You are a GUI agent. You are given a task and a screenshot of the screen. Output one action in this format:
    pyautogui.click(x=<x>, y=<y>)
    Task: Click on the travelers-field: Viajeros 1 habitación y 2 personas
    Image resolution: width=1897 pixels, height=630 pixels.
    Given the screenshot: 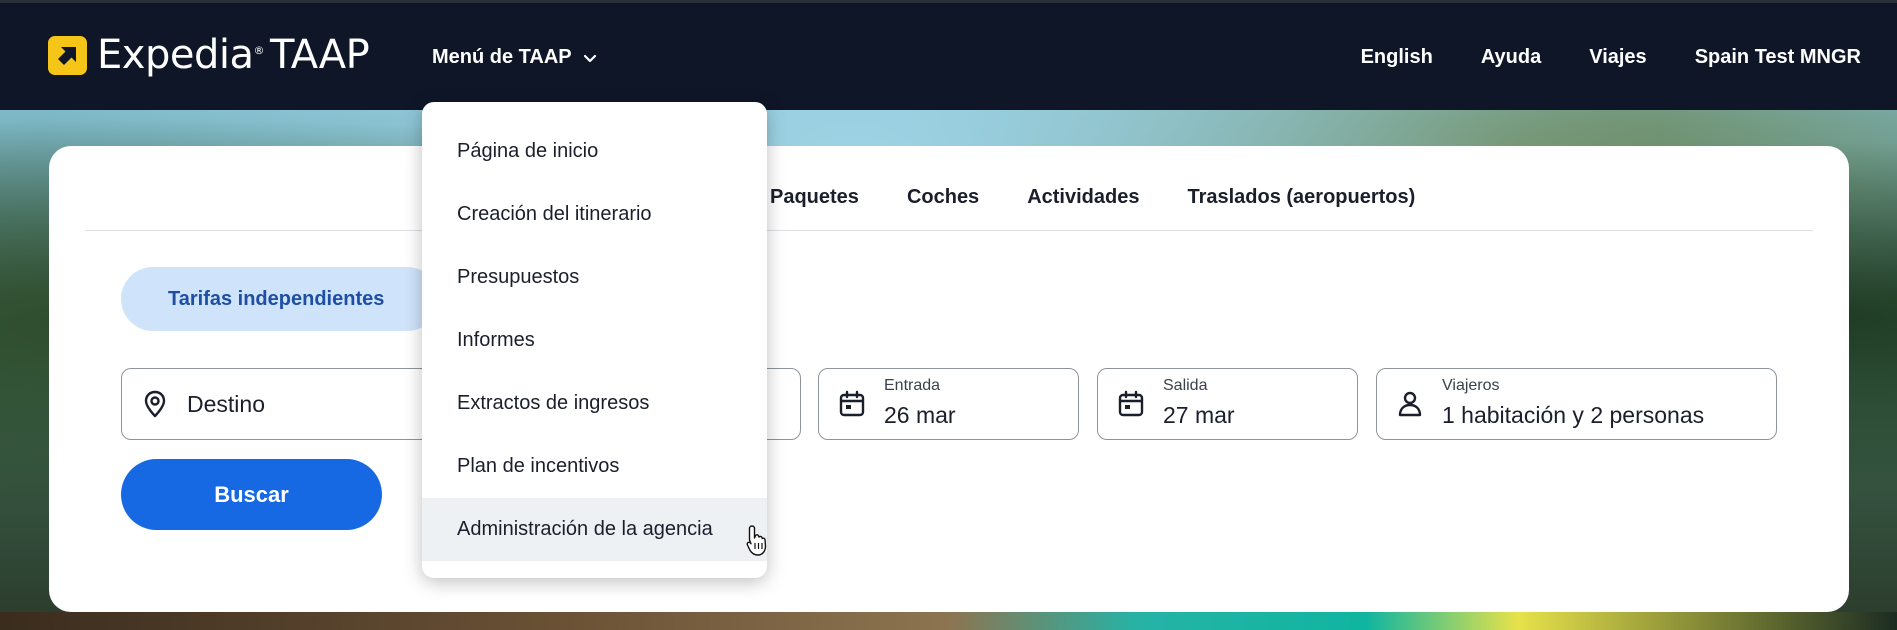 What is the action you would take?
    pyautogui.click(x=1576, y=404)
    